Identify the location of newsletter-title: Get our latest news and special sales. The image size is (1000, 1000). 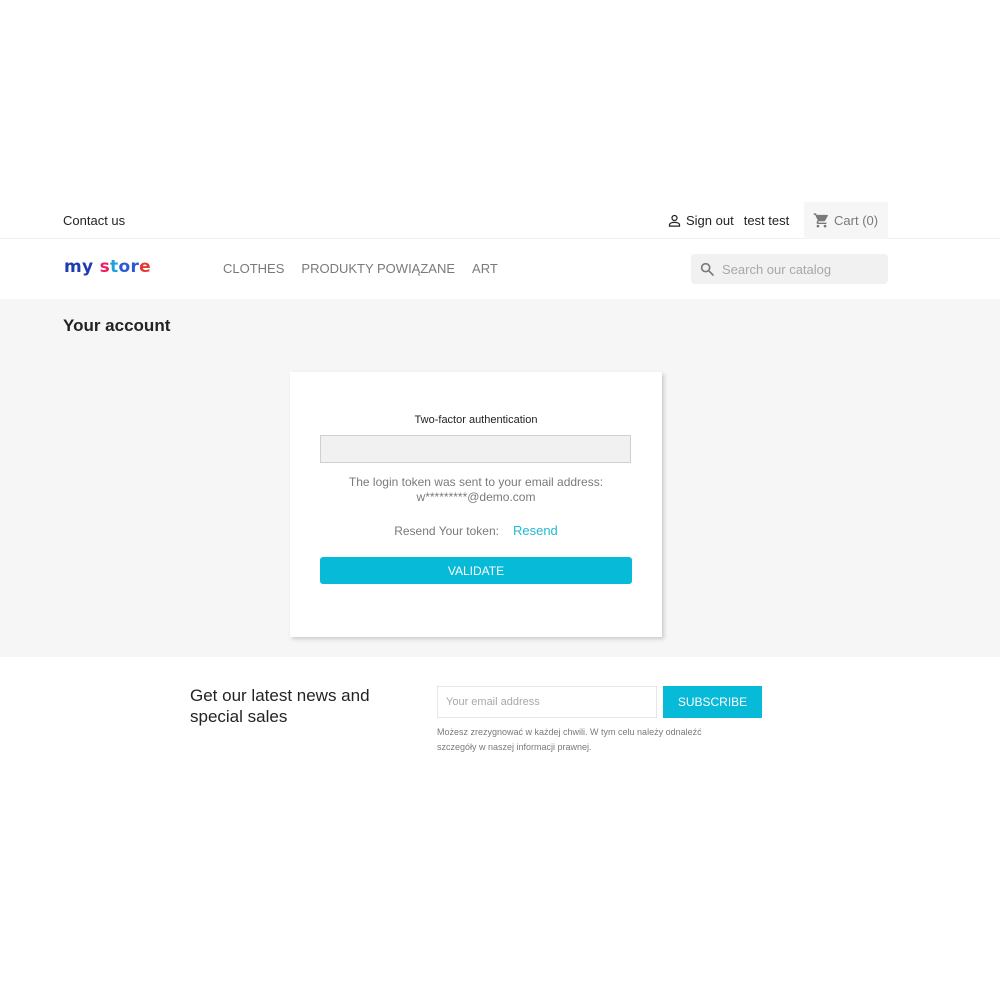
(280, 706).